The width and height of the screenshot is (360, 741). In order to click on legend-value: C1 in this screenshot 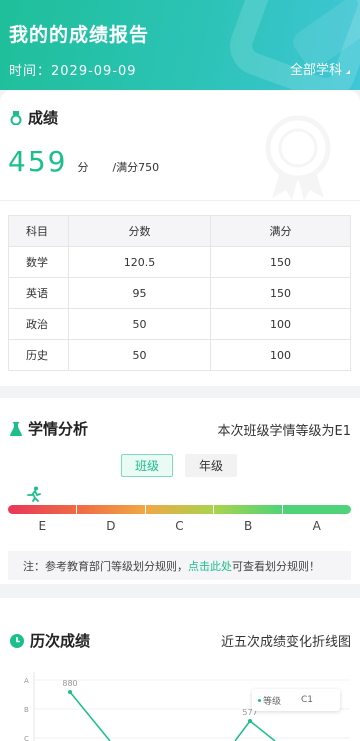, I will do `click(307, 700)`.